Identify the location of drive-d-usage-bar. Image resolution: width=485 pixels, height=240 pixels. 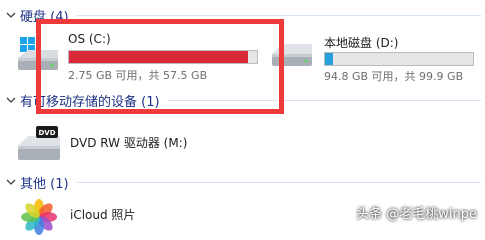
(399, 59).